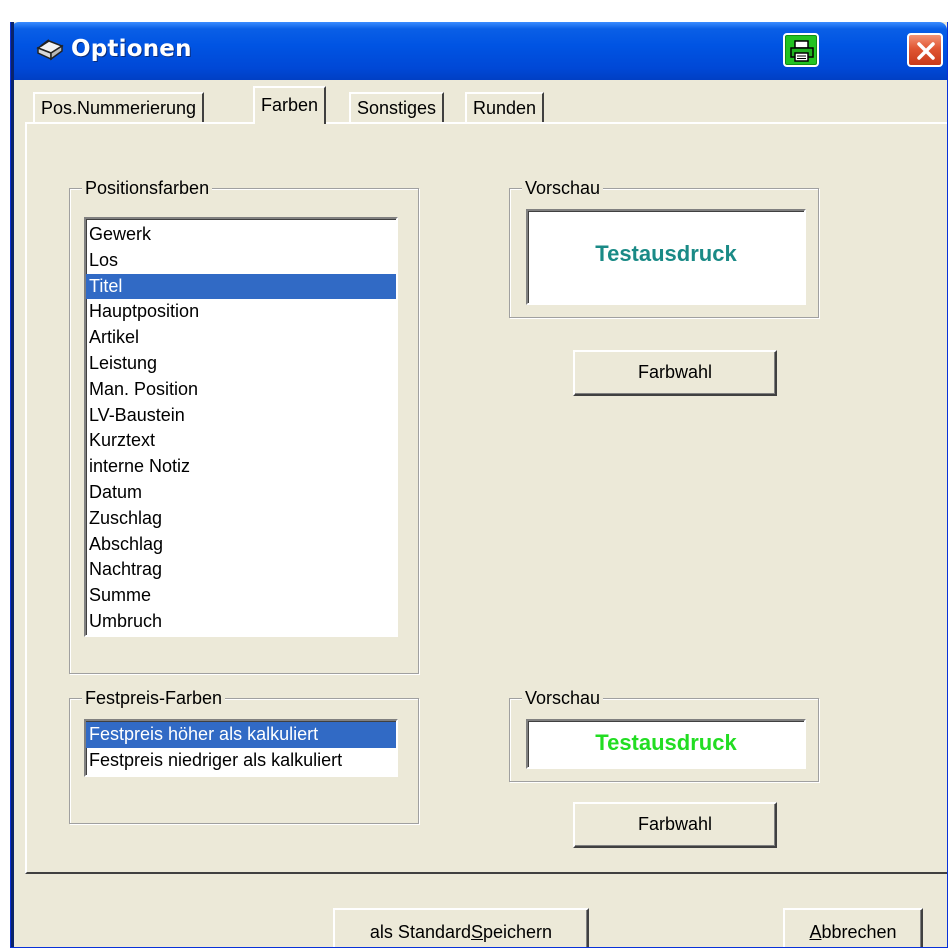 This screenshot has width=948, height=948. Describe the element at coordinates (241, 570) in the screenshot. I see `positionsfarben-item: Nachtrag` at that location.